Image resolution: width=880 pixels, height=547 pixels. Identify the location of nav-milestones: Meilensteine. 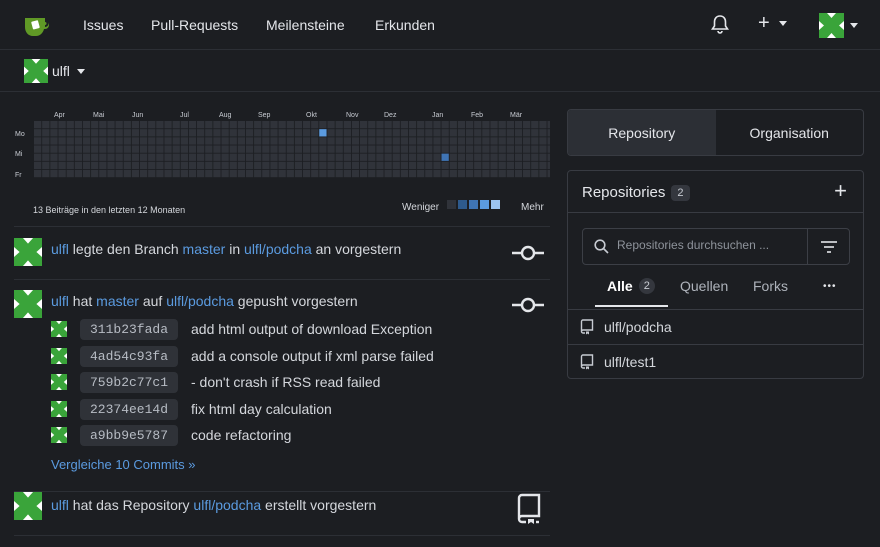
(305, 25).